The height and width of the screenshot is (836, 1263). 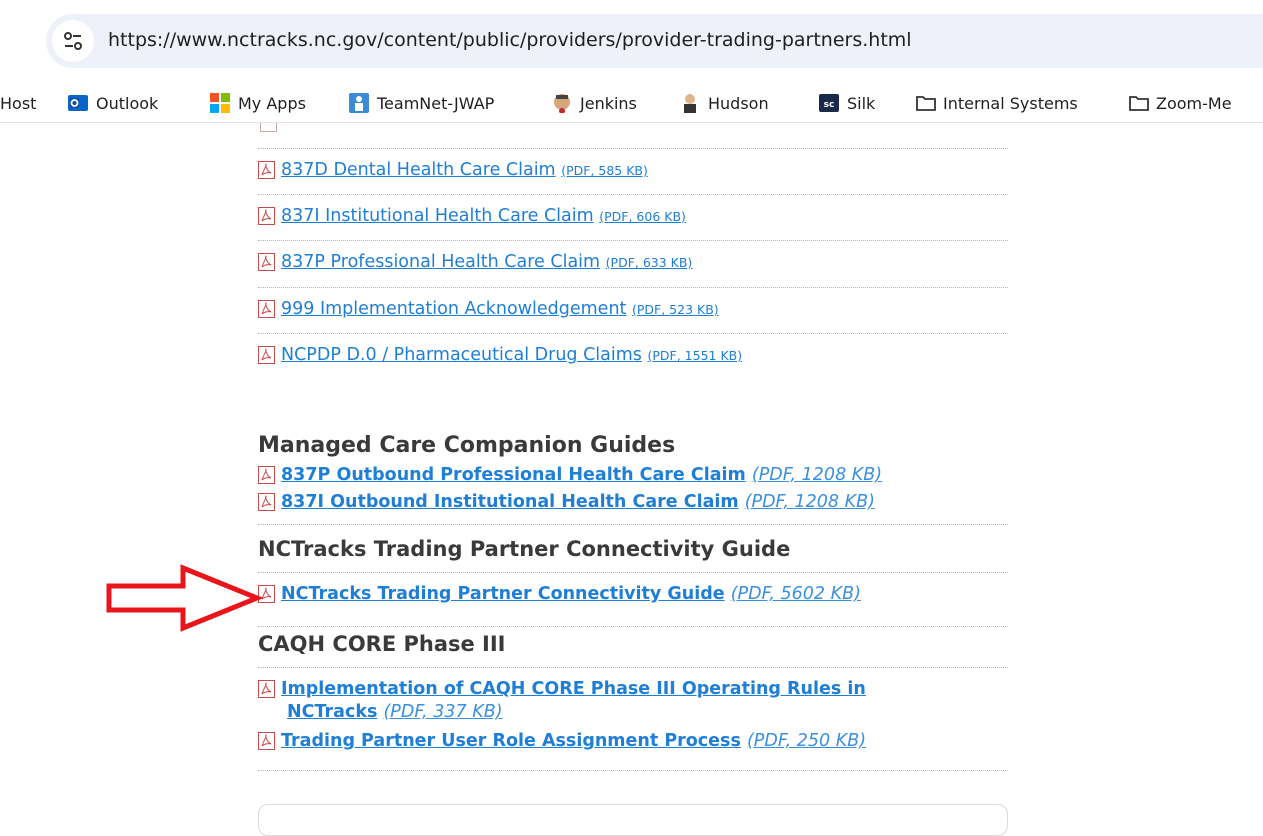 I want to click on microsoft-apps-icon, so click(x=220, y=103).